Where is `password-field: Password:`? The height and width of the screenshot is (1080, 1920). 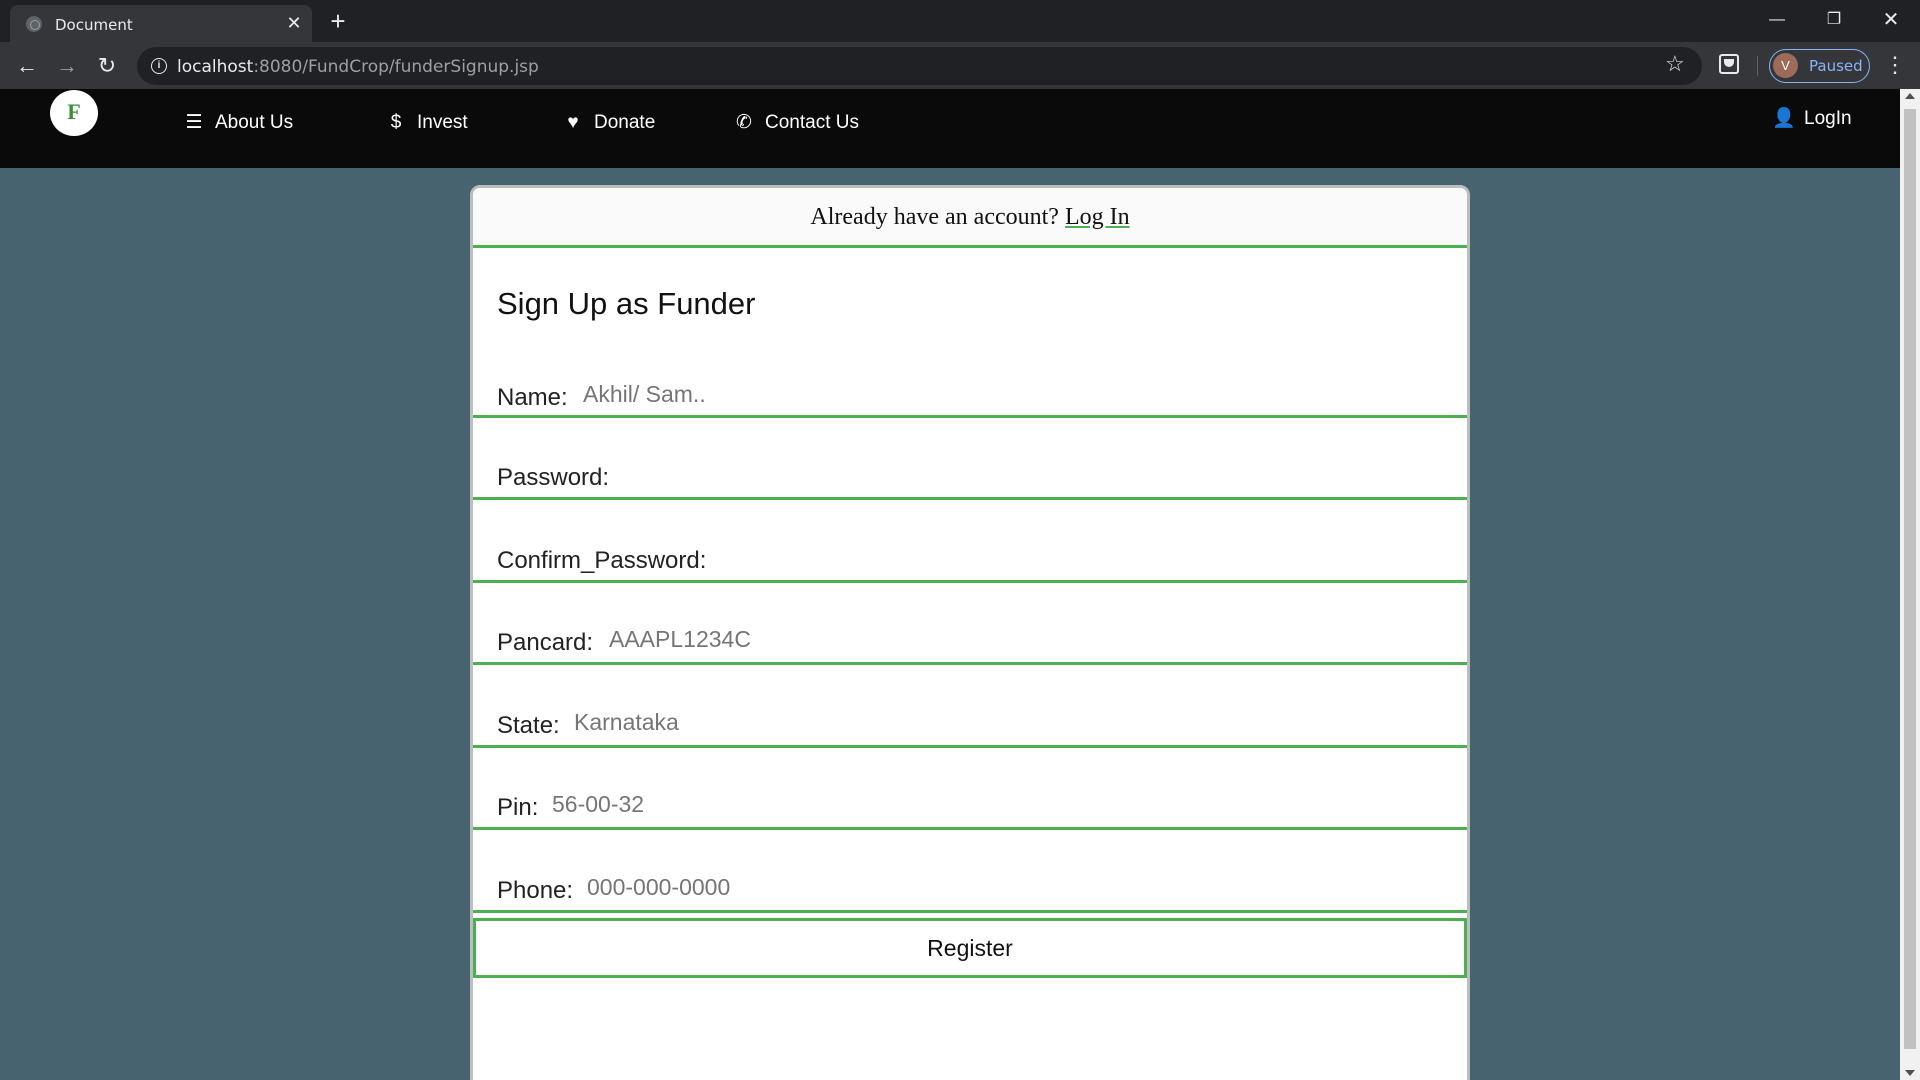
password-field: Password: is located at coordinates (970, 460).